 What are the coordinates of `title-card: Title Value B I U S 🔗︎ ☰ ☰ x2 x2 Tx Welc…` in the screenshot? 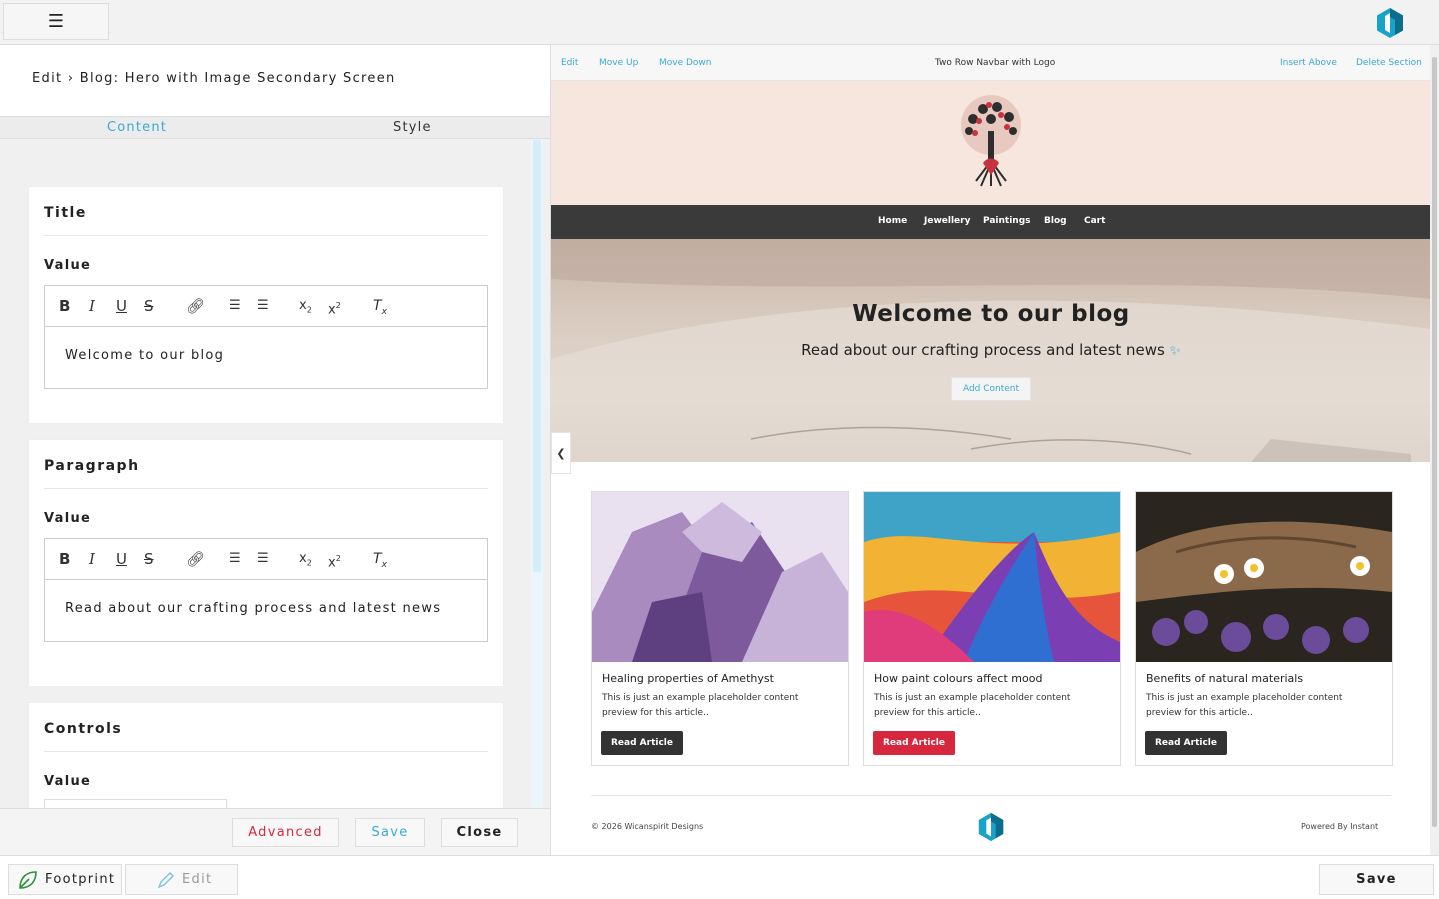 It's located at (266, 305).